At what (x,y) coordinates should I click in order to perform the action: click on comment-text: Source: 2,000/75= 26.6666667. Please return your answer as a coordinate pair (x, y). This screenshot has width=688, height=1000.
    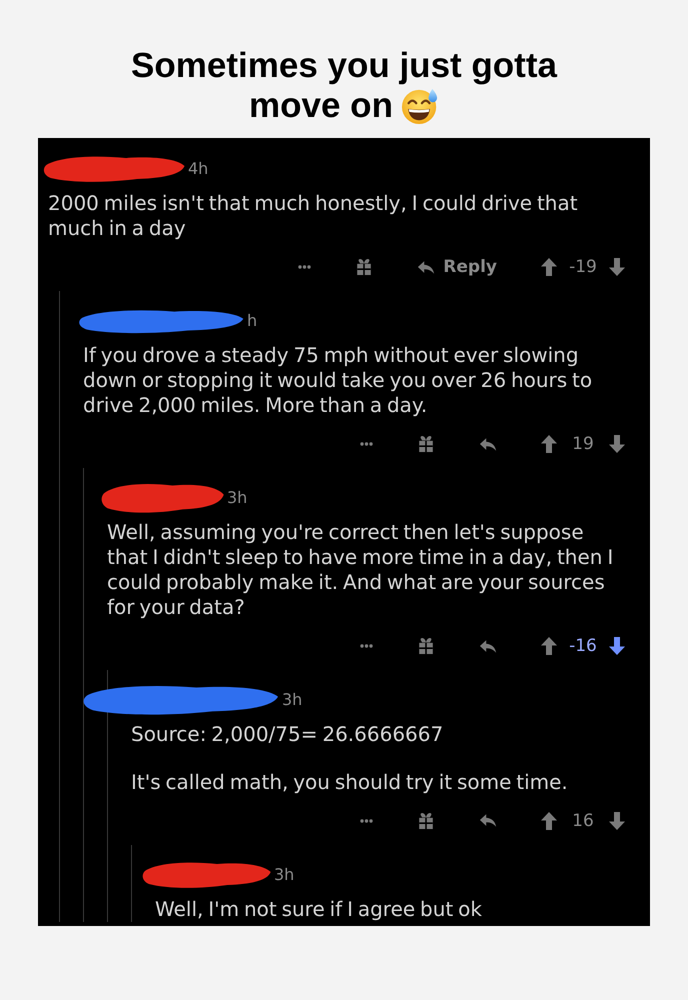
    Looking at the image, I should click on (287, 734).